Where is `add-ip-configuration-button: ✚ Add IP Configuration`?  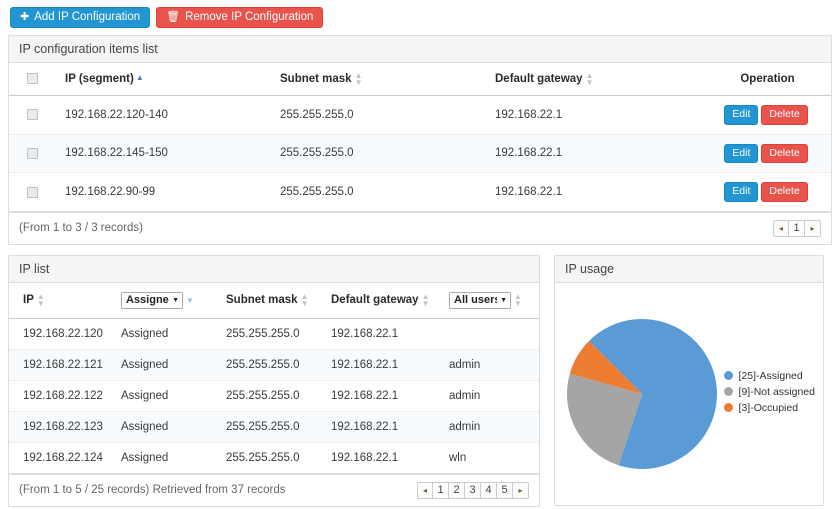
add-ip-configuration-button: ✚ Add IP Configuration is located at coordinates (80, 17).